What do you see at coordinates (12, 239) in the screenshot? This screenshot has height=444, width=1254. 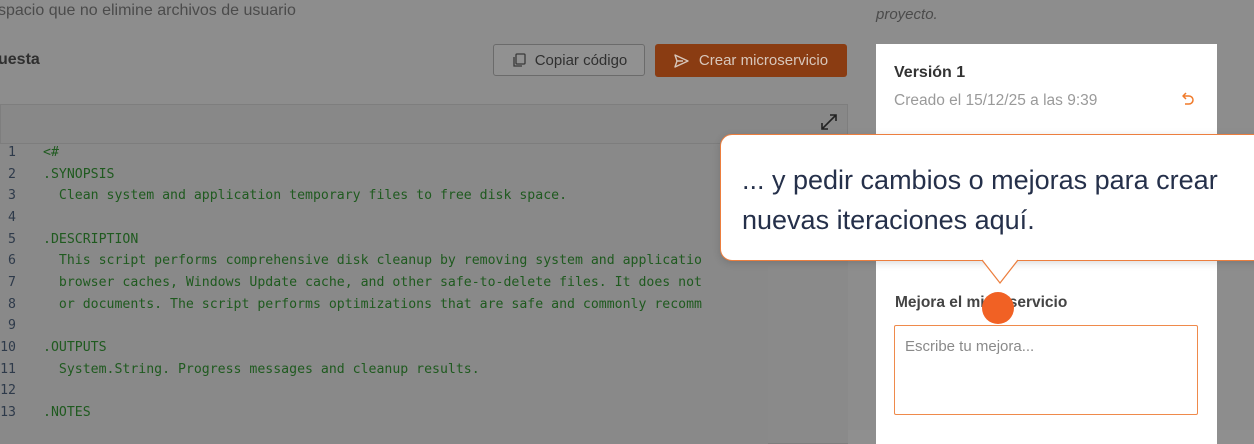 I see `line-number: 5` at bounding box center [12, 239].